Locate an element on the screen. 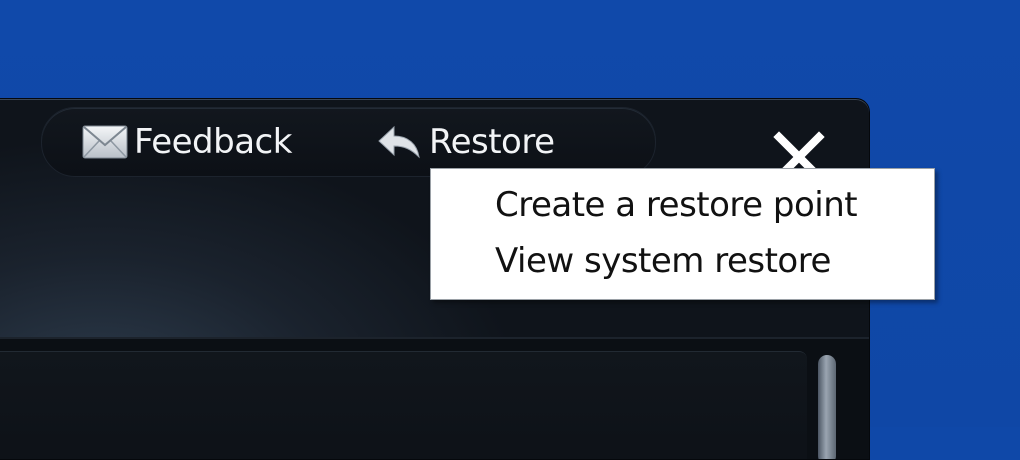 This screenshot has height=460, width=1020. feedback-button: Feedback is located at coordinates (187, 142).